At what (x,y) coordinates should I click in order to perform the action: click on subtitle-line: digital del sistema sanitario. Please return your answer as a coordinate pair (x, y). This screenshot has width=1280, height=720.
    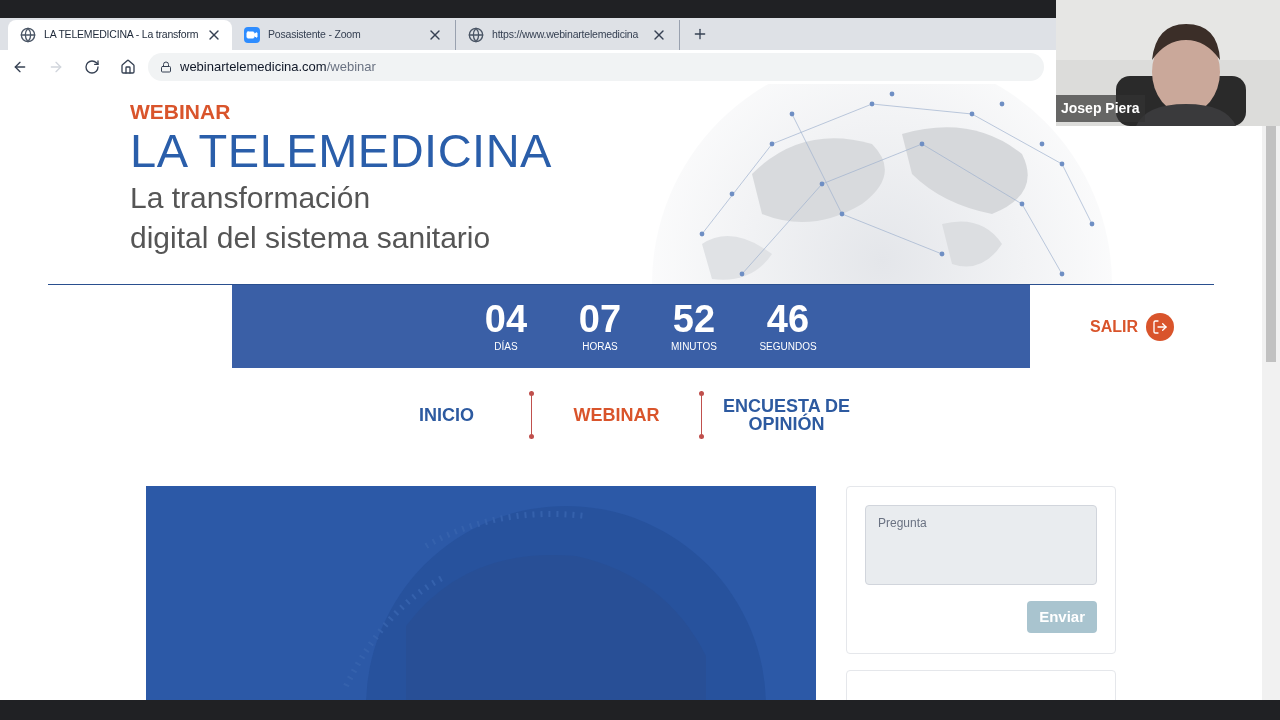
    Looking at the image, I should click on (311, 238).